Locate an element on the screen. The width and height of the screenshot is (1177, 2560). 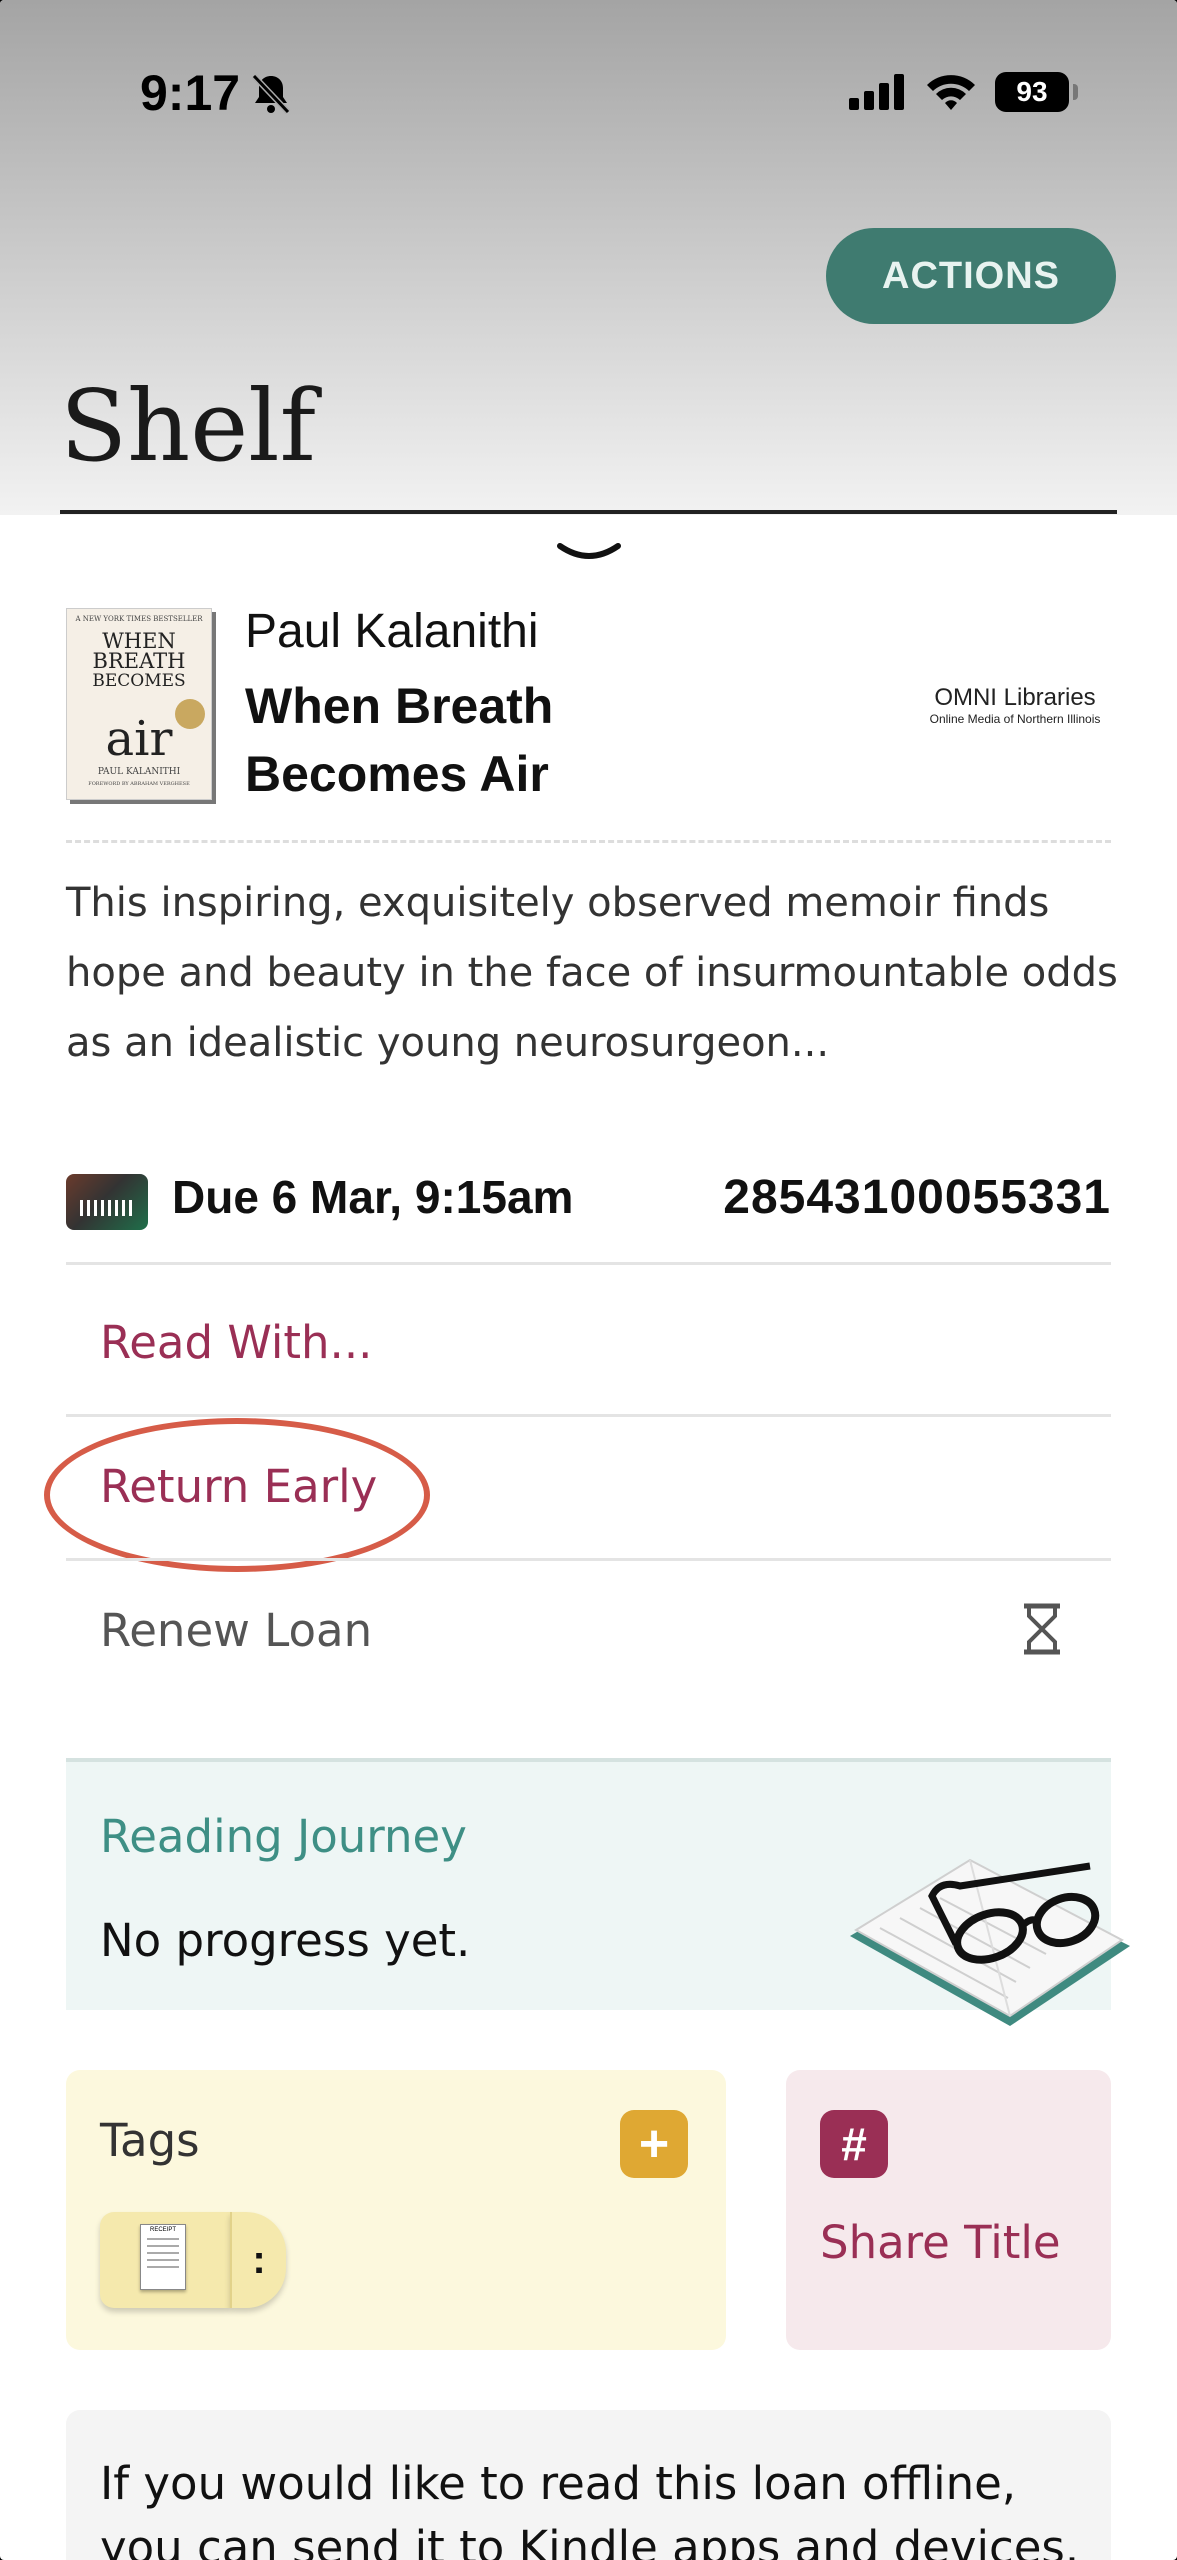
bell-slash-icon is located at coordinates (271, 94).